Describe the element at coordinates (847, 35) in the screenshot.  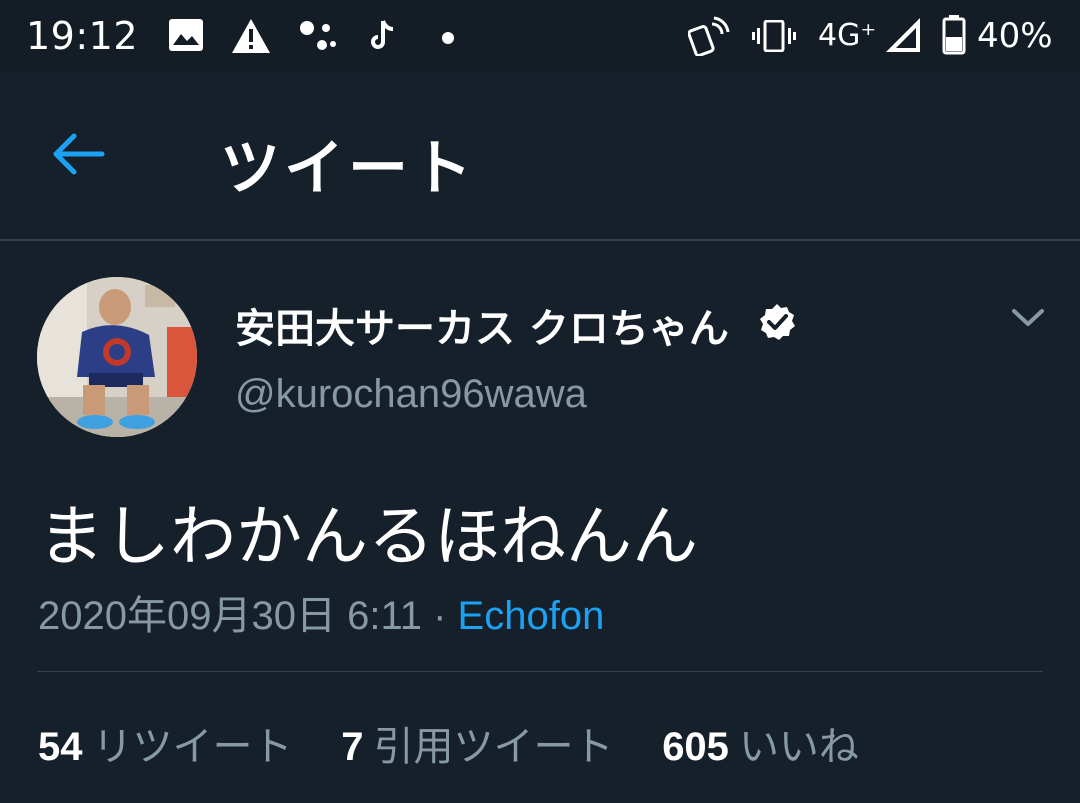
I see `network-type: 4G⁺` at that location.